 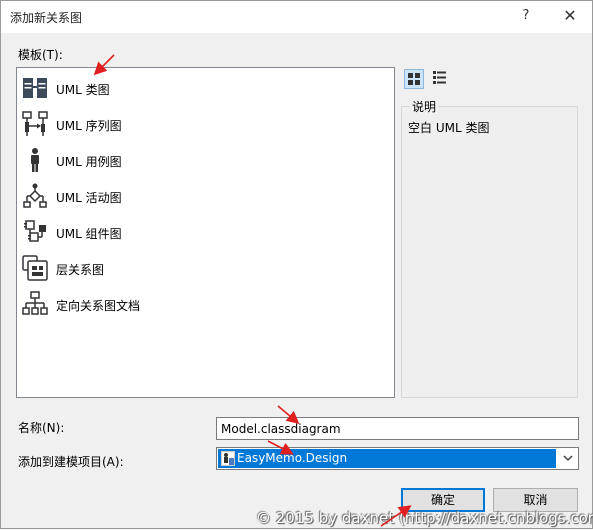 I want to click on template-item-directed-graph: 定向关系图文档, so click(x=202, y=303).